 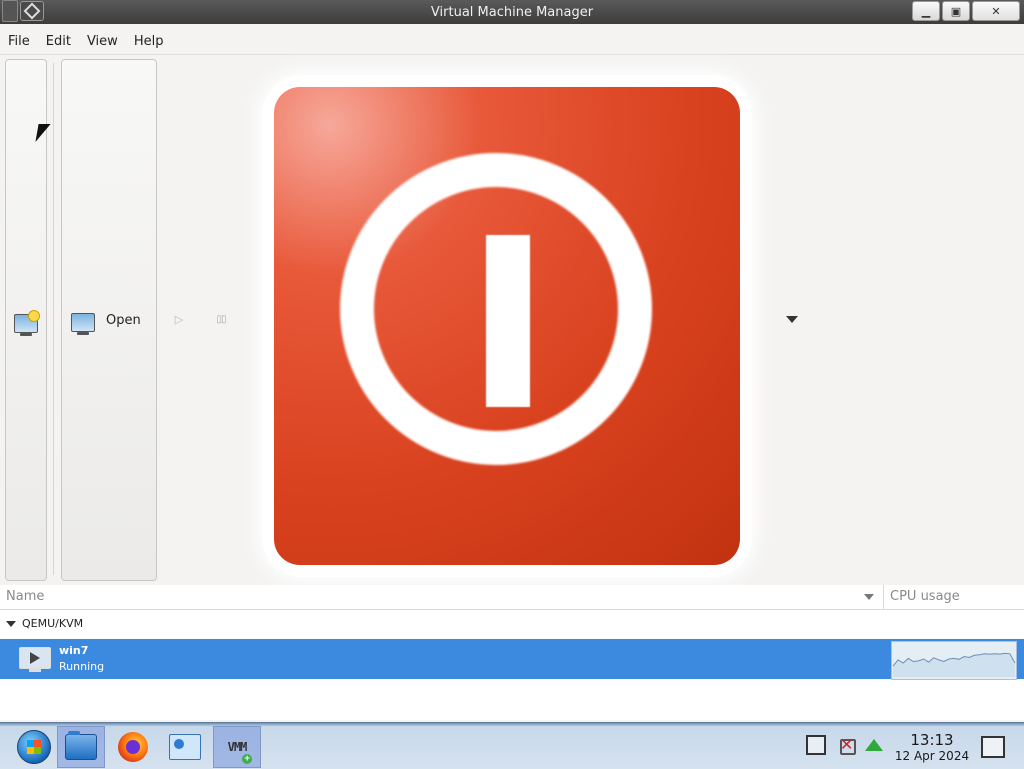 I want to click on vm-row: win7 Running, so click(x=512, y=659).